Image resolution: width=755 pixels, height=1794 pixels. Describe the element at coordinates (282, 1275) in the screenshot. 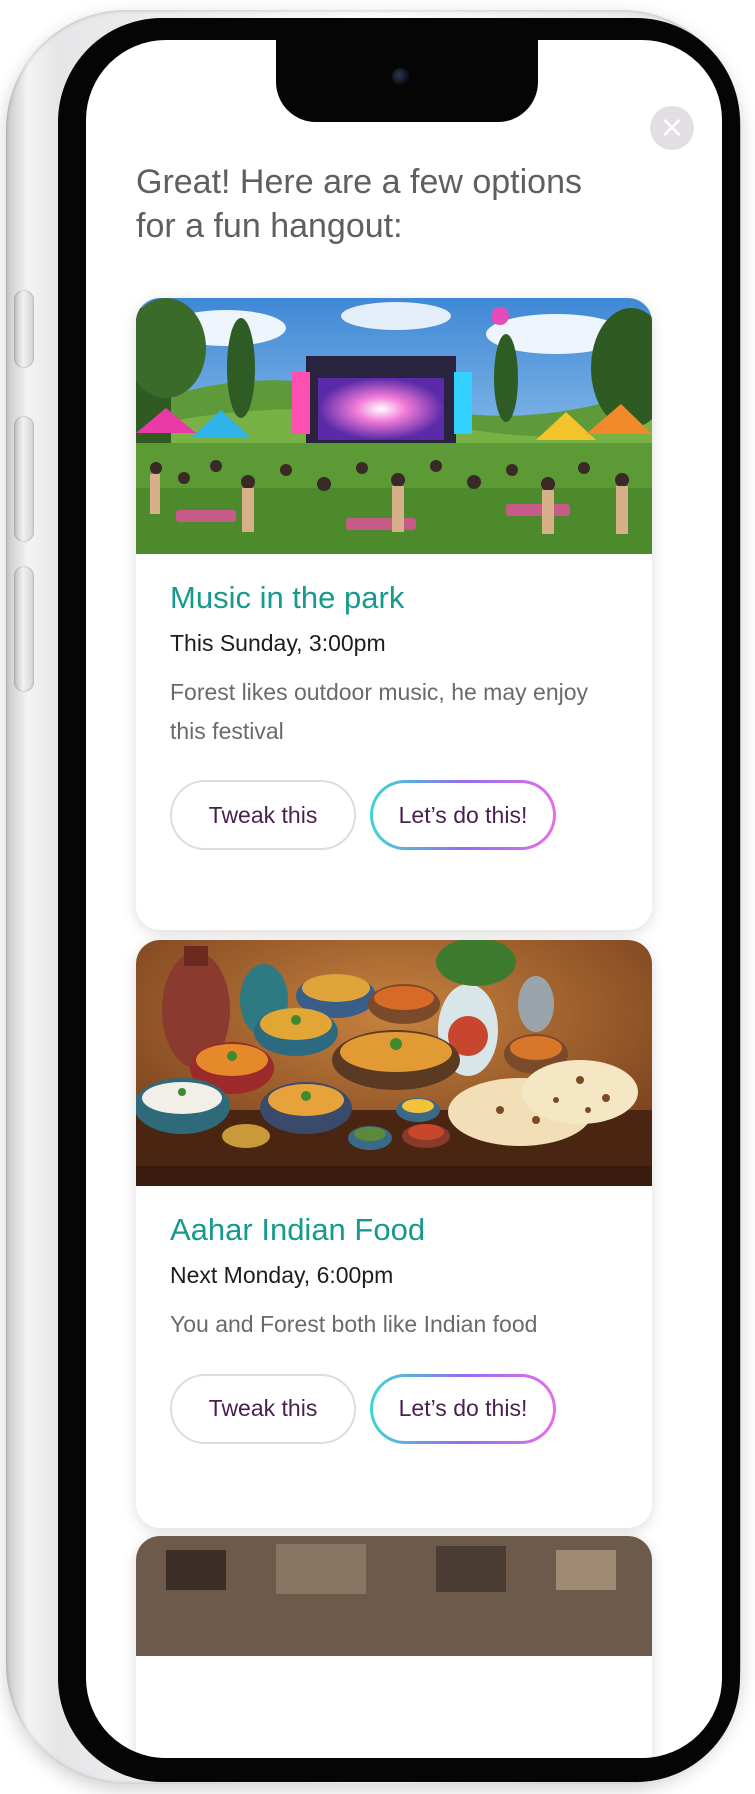

I see `card-datetime: Next Monday, 6:00pm` at that location.